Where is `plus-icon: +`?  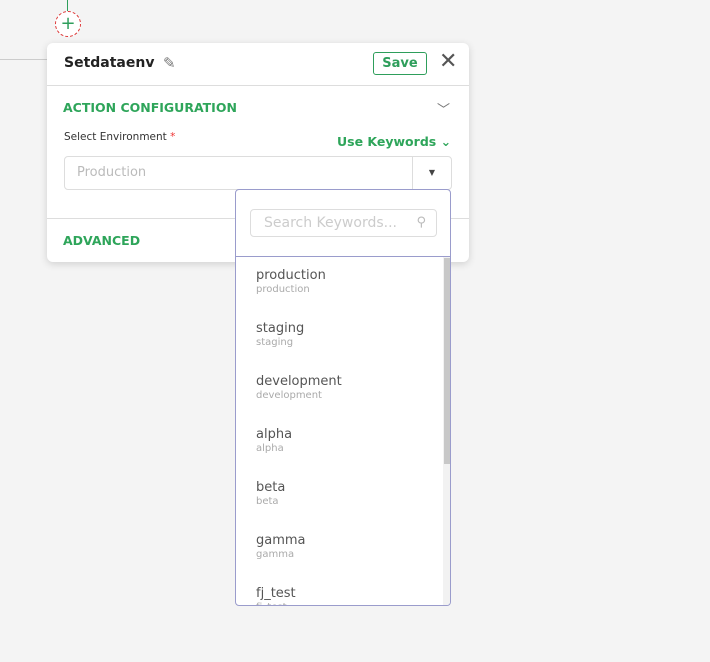
plus-icon: + is located at coordinates (68, 23).